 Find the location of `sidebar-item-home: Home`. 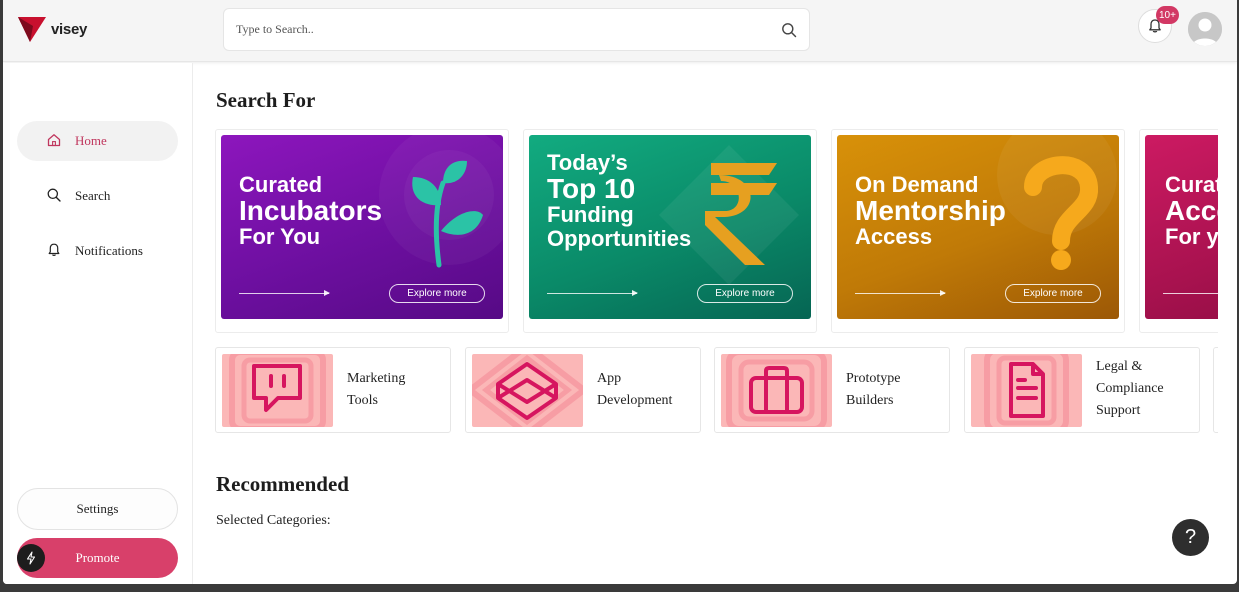

sidebar-item-home: Home is located at coordinates (97, 141).